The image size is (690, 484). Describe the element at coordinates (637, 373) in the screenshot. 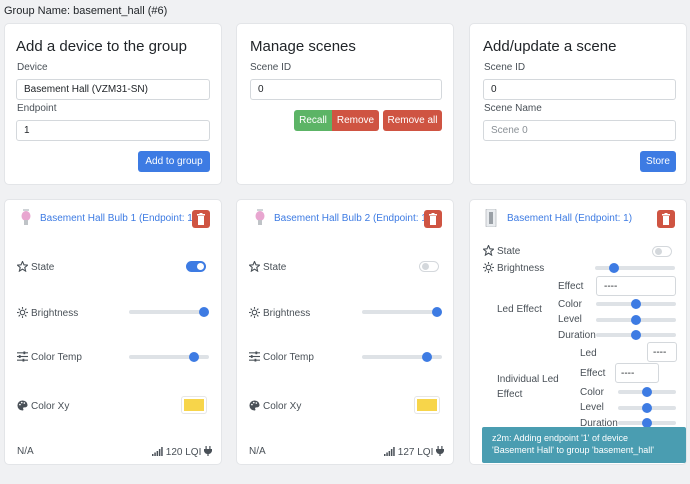

I see `individual-effect-input: ----` at that location.